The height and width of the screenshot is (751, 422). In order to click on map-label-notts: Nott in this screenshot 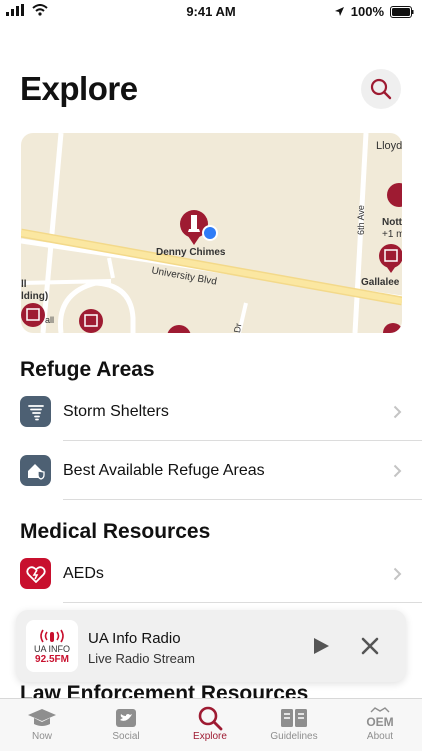, I will do `click(392, 222)`.